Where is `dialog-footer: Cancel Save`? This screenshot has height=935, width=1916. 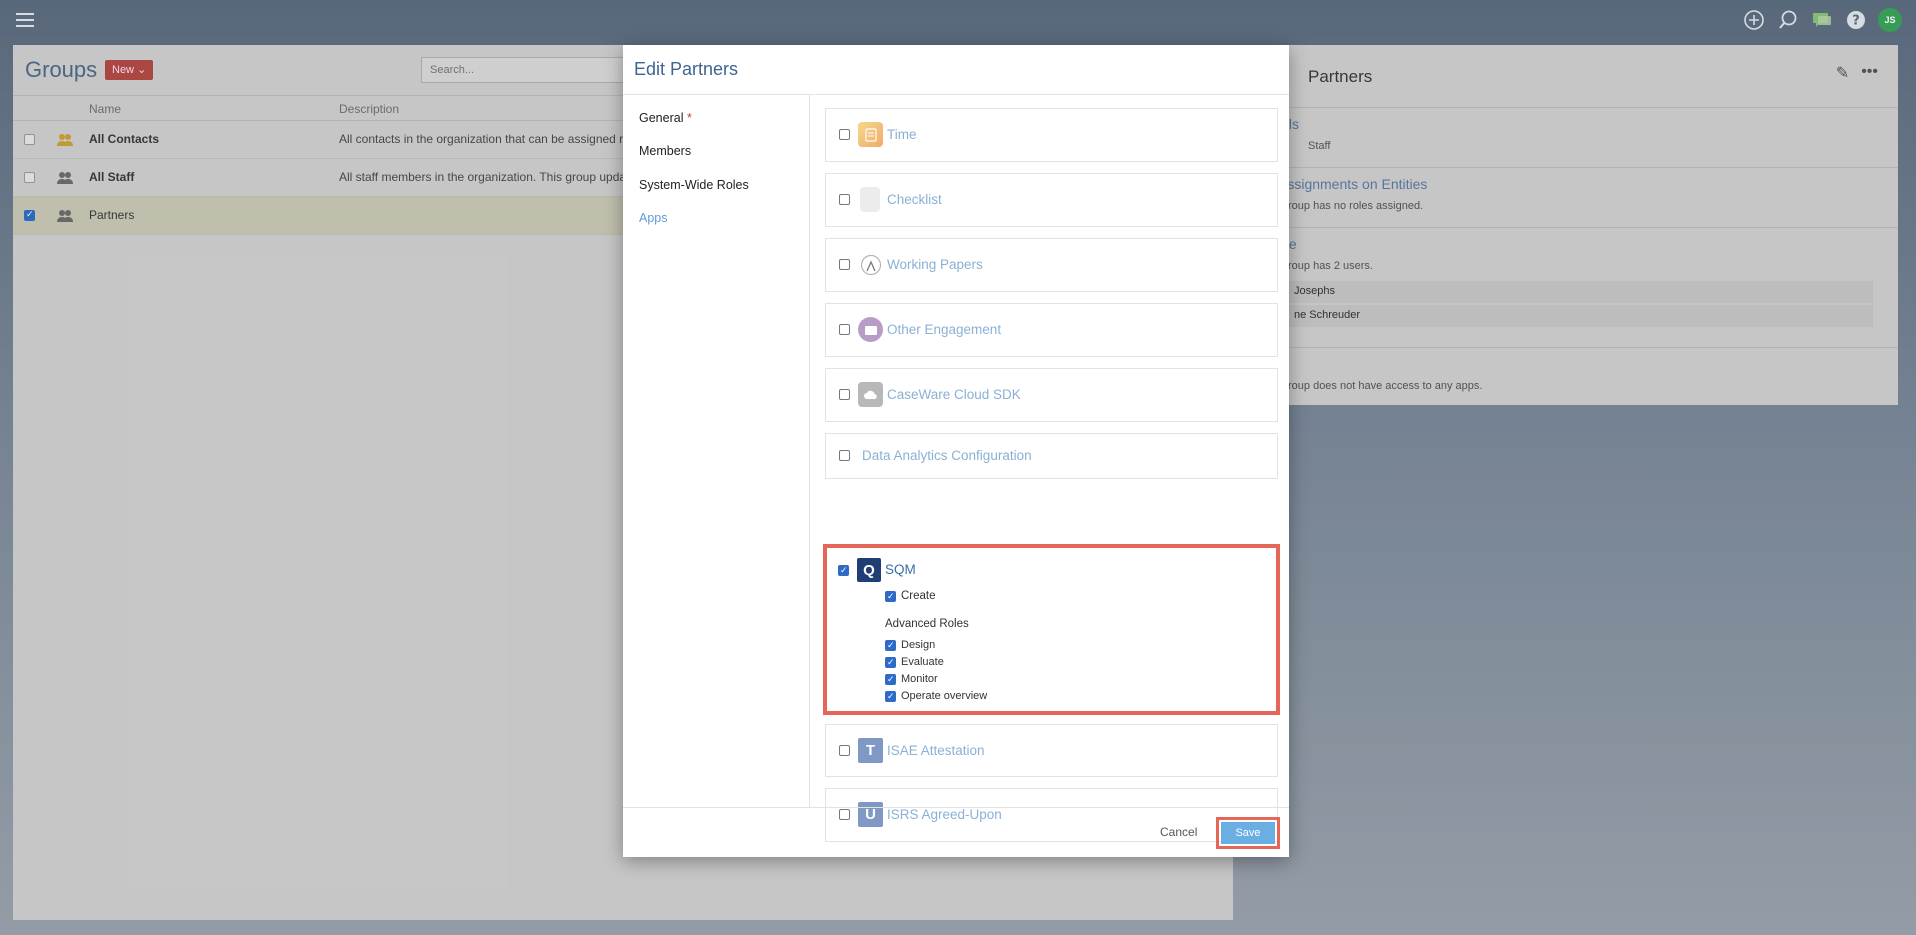
dialog-footer: Cancel Save is located at coordinates (956, 832).